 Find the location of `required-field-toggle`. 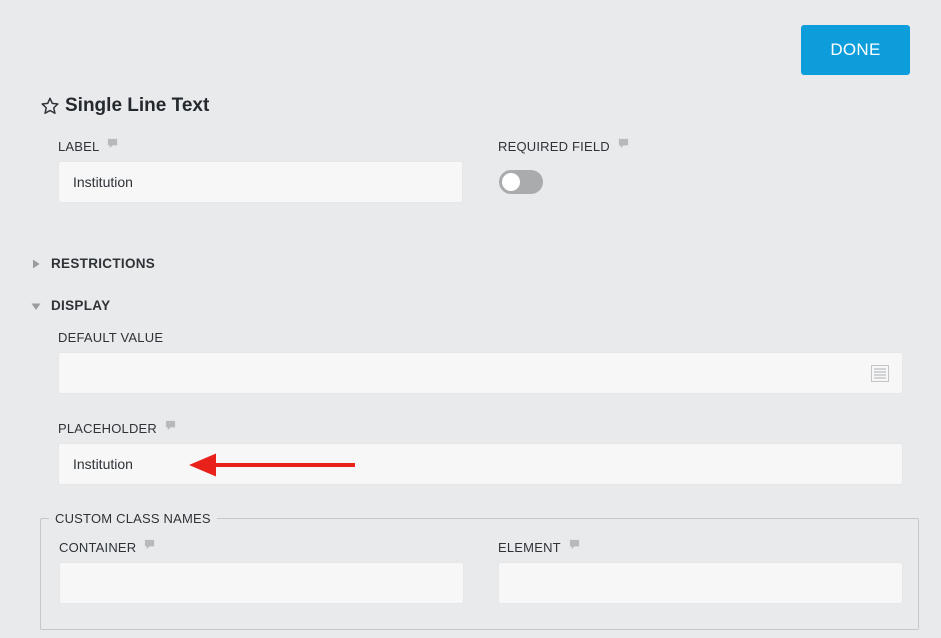

required-field-toggle is located at coordinates (521, 182).